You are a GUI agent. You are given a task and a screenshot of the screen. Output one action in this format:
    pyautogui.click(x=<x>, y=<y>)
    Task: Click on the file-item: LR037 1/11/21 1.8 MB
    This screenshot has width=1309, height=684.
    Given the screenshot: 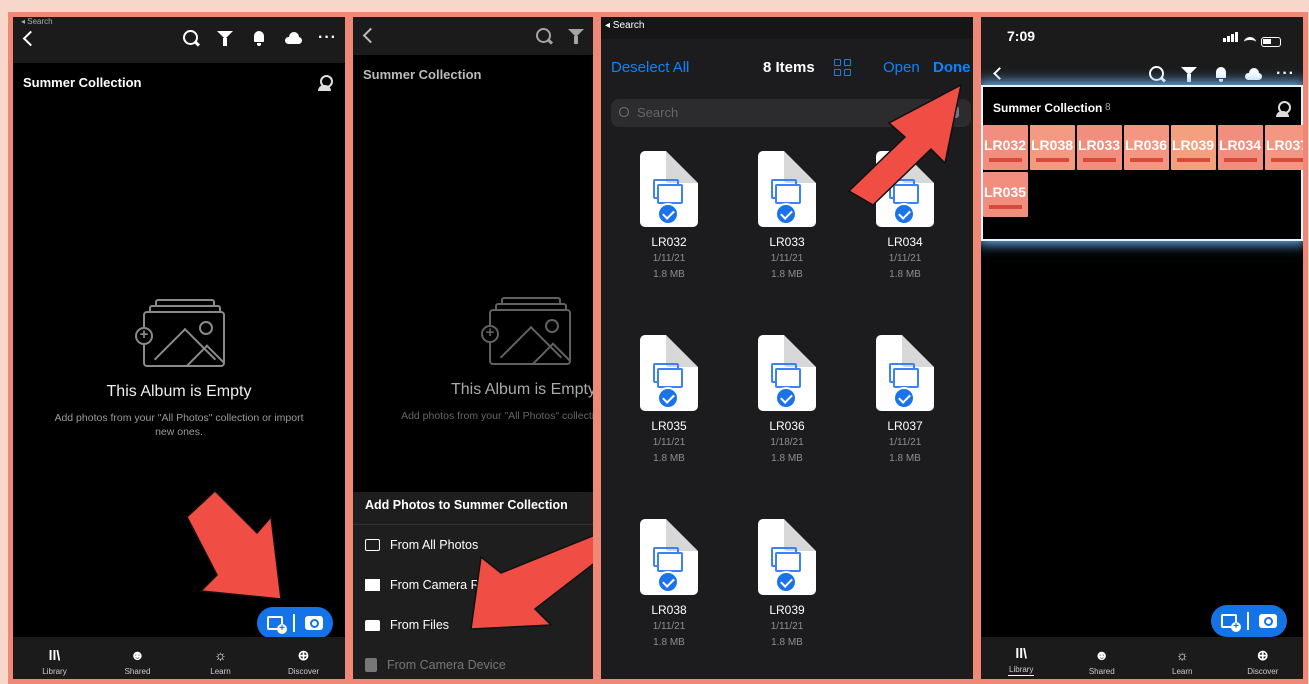 What is the action you would take?
    pyautogui.click(x=905, y=400)
    